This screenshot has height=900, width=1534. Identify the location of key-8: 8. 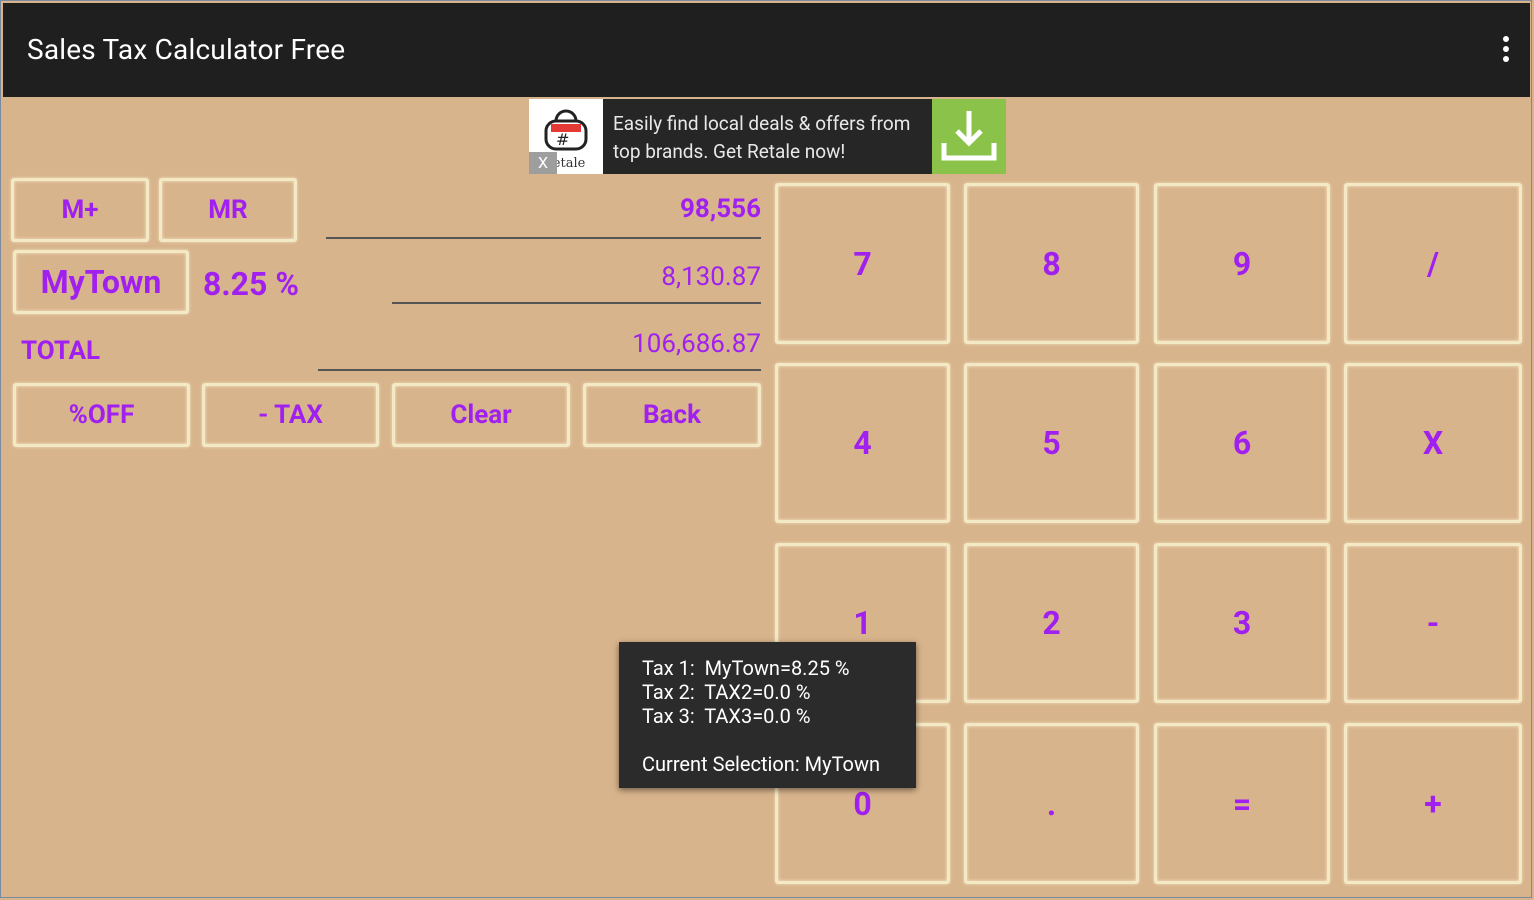
(1051, 263).